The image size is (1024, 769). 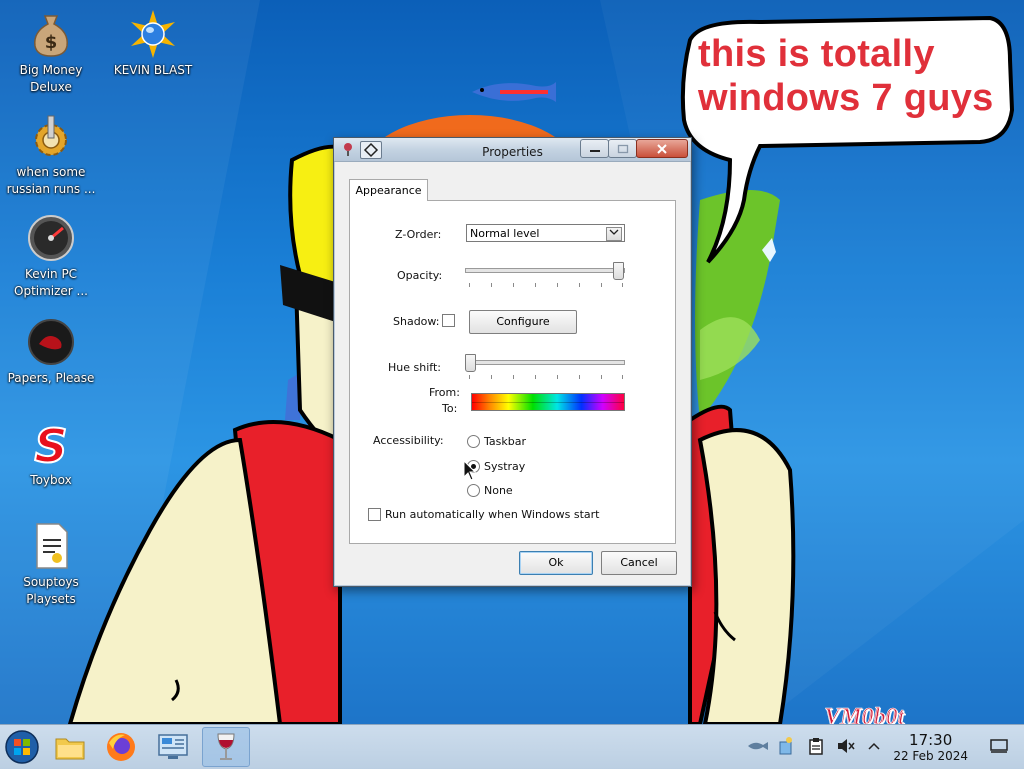 What do you see at coordinates (153, 34) in the screenshot?
I see `kevin-blast-icon` at bounding box center [153, 34].